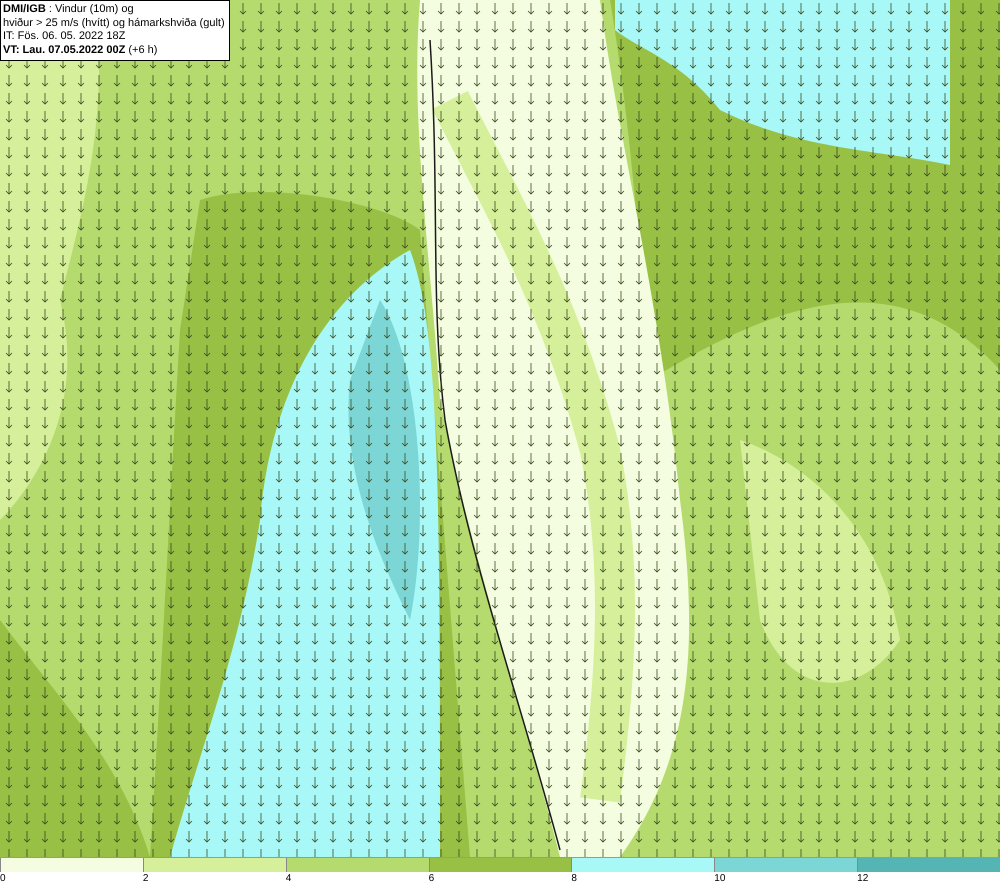 This screenshot has width=1000, height=887. What do you see at coordinates (431, 879) in the screenshot?
I see `legend-tick-label: 6` at bounding box center [431, 879].